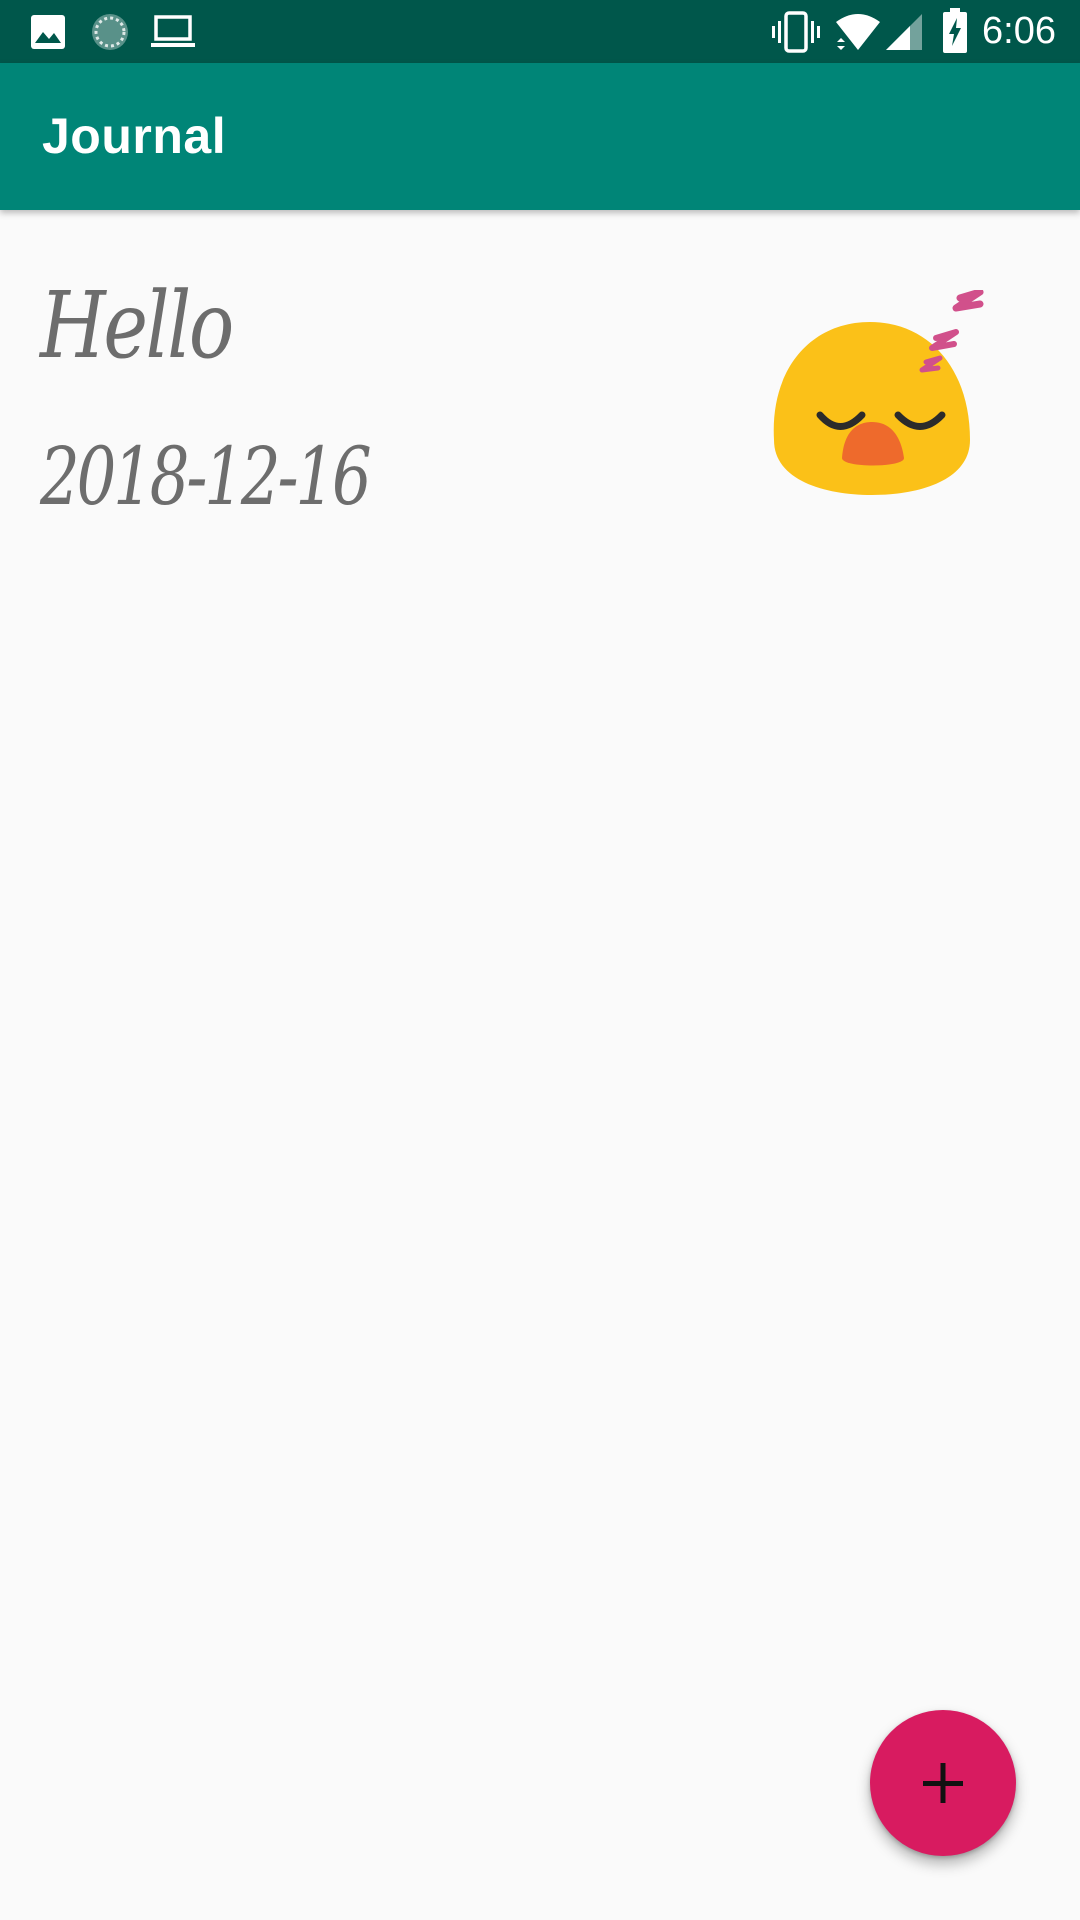 Image resolution: width=1080 pixels, height=1920 pixels. What do you see at coordinates (134, 136) in the screenshot?
I see `app-title: Journal` at bounding box center [134, 136].